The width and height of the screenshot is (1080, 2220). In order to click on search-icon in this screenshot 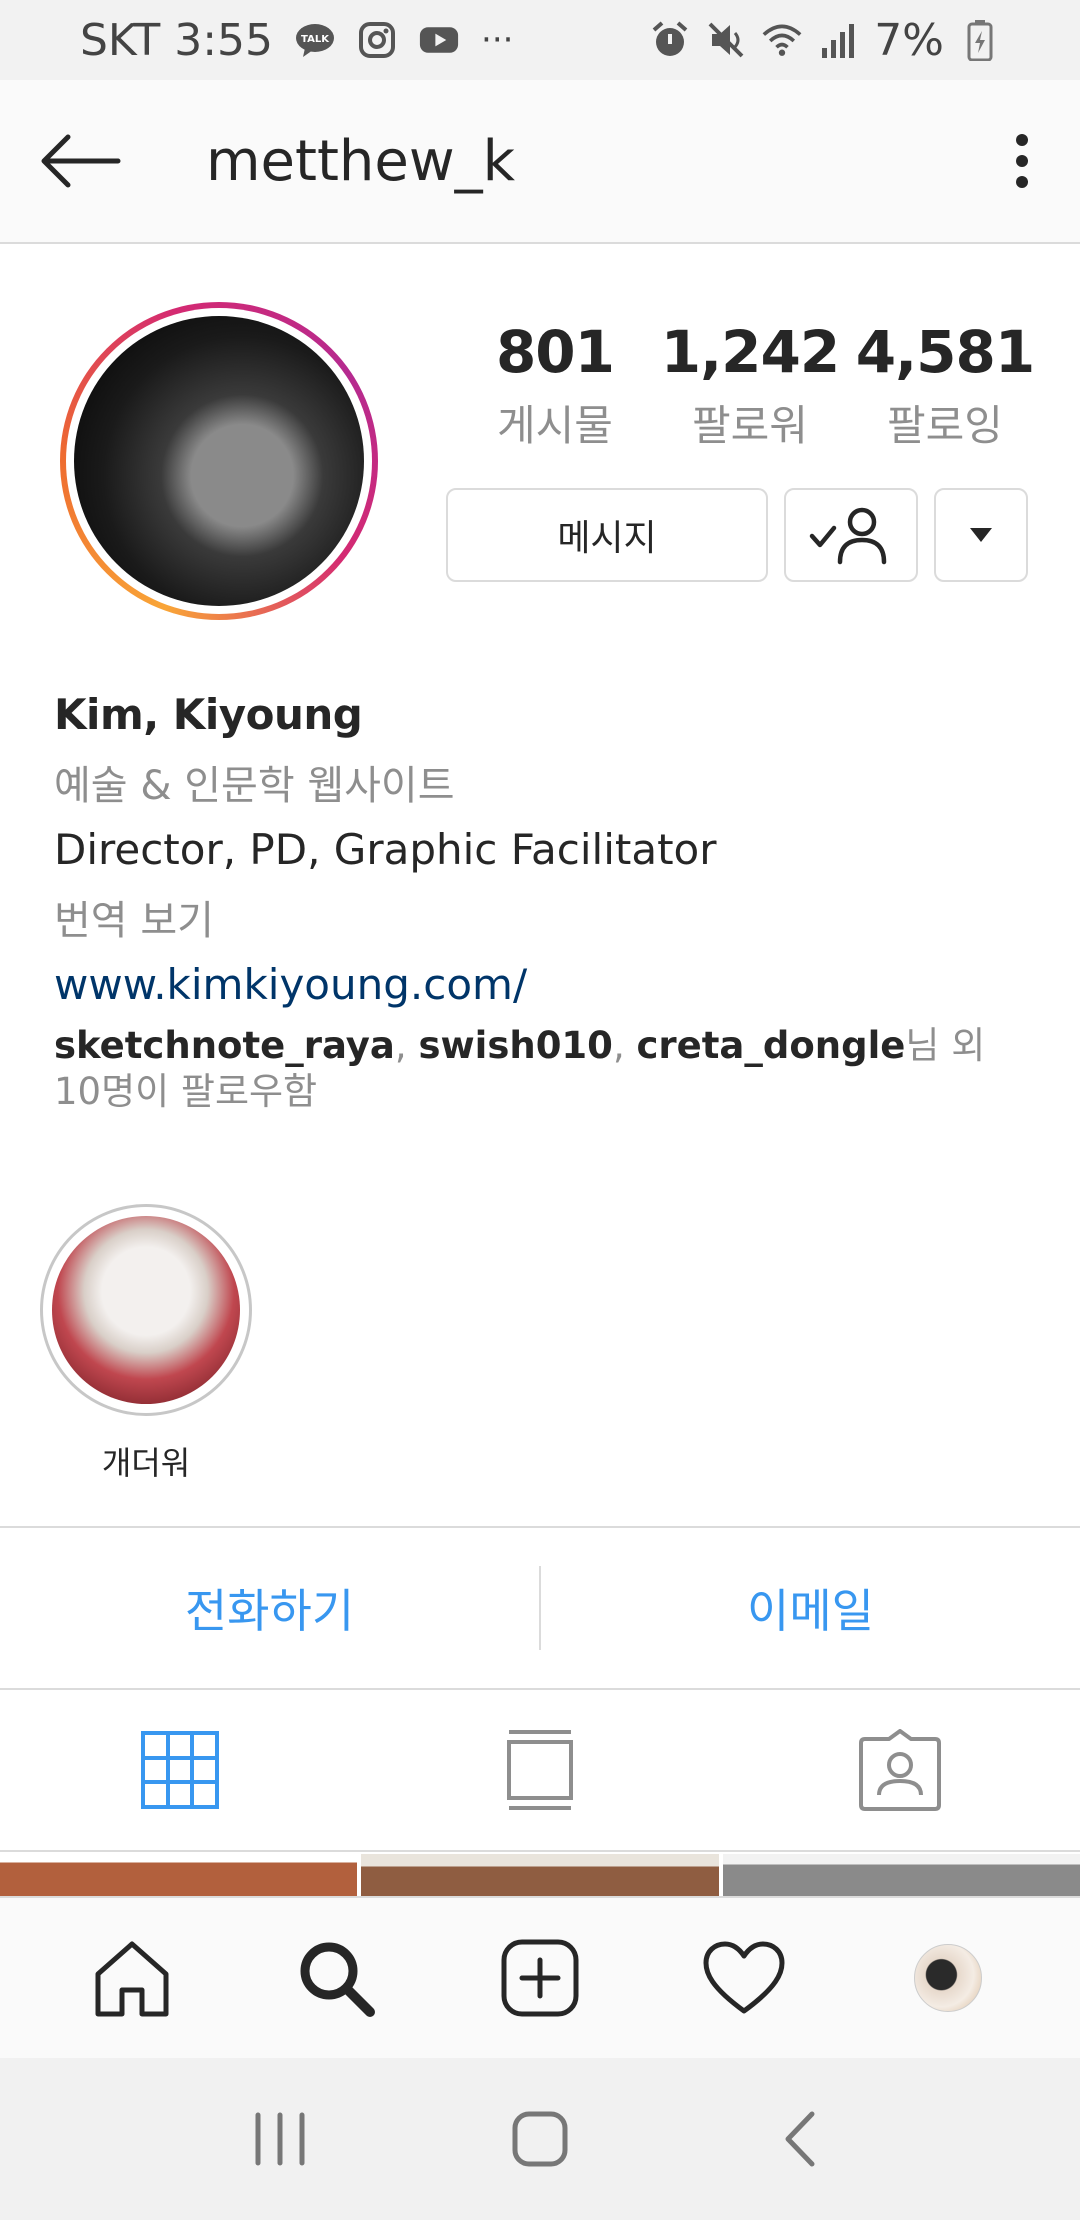, I will do `click(337, 1979)`.